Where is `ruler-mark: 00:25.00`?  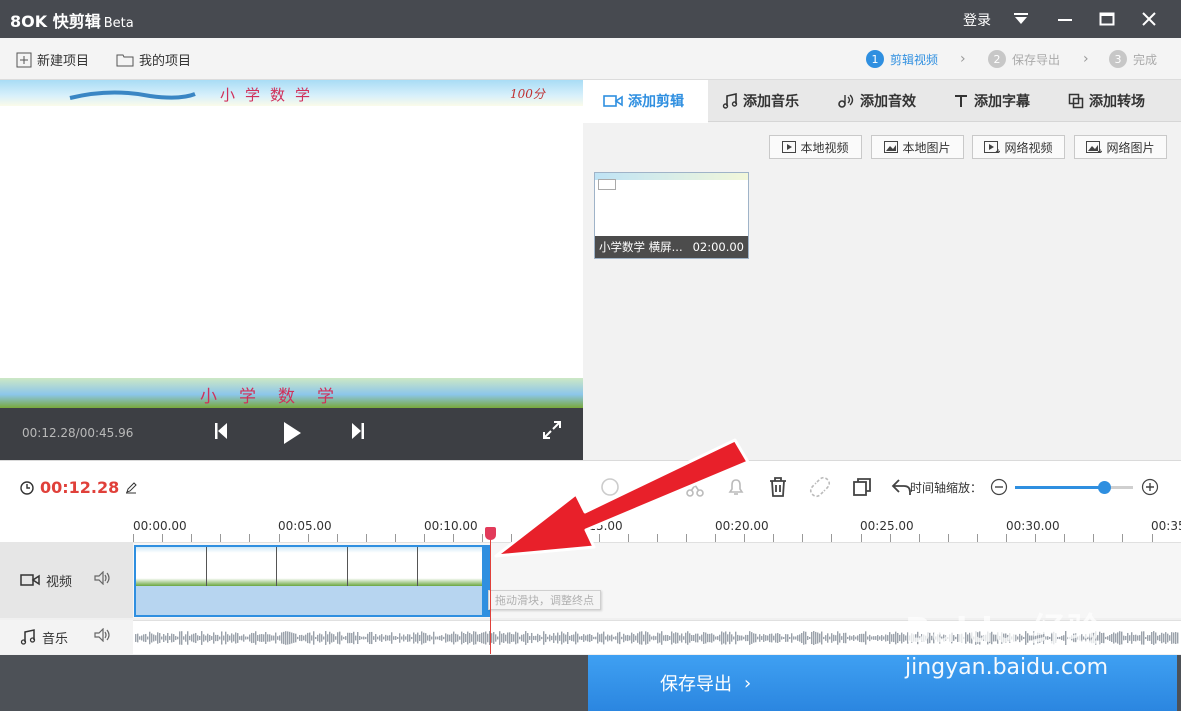
ruler-mark: 00:25.00 is located at coordinates (887, 526).